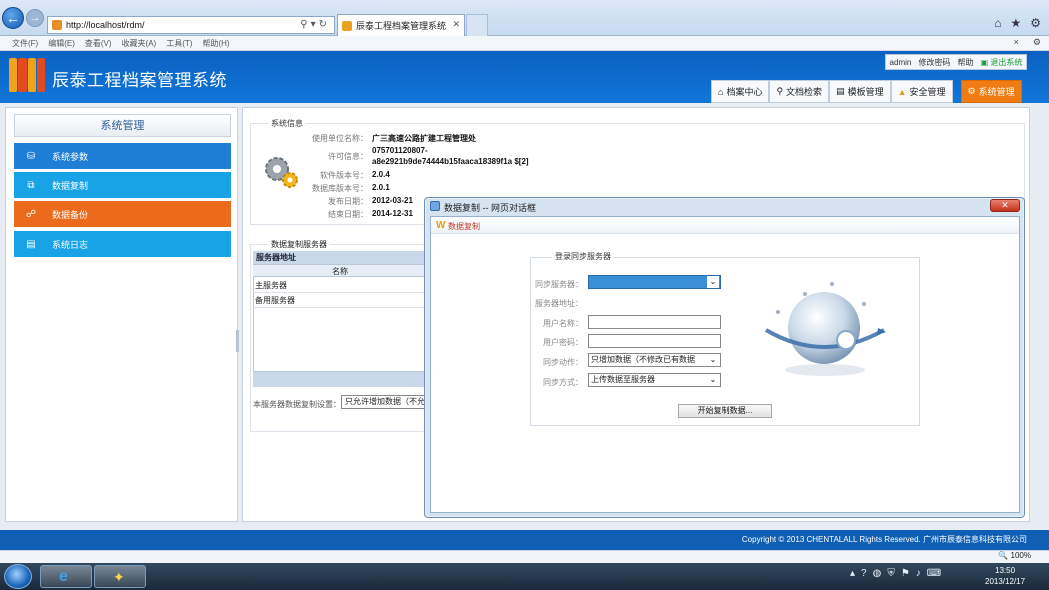  I want to click on dialog-title: 数据复制 -- 网页对话框, so click(490, 208).